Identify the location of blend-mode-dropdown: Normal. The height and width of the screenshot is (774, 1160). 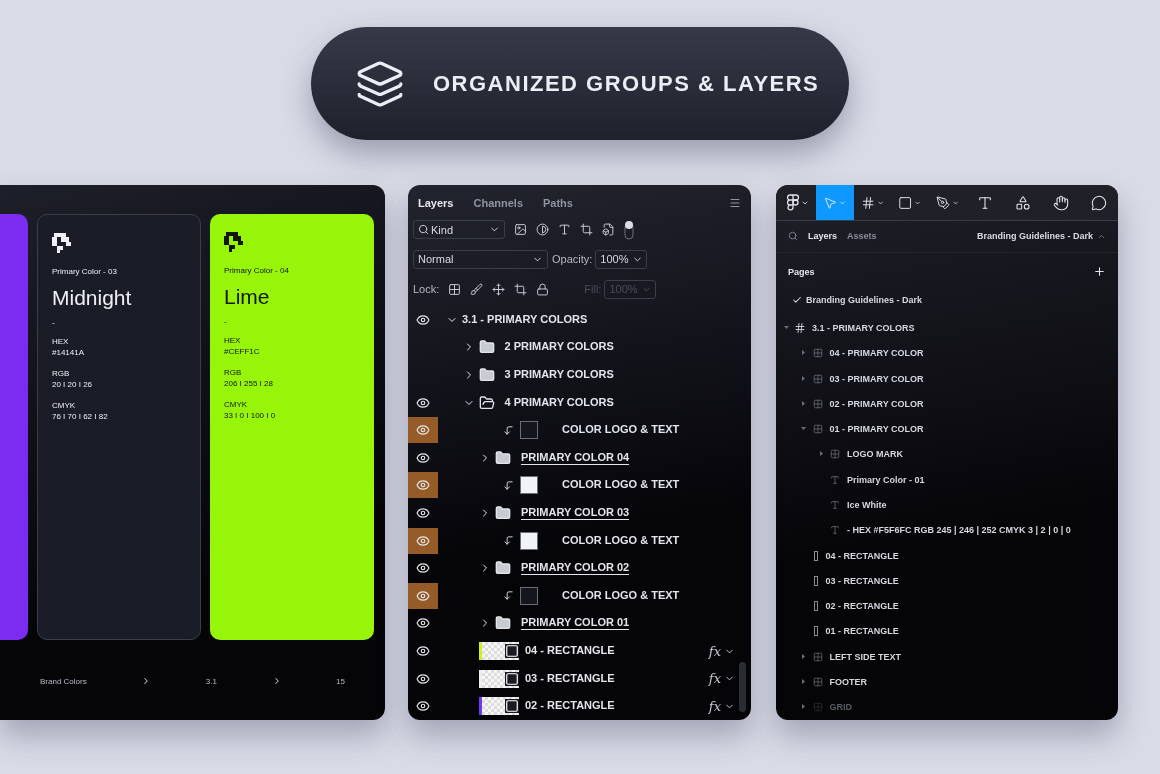
(480, 259).